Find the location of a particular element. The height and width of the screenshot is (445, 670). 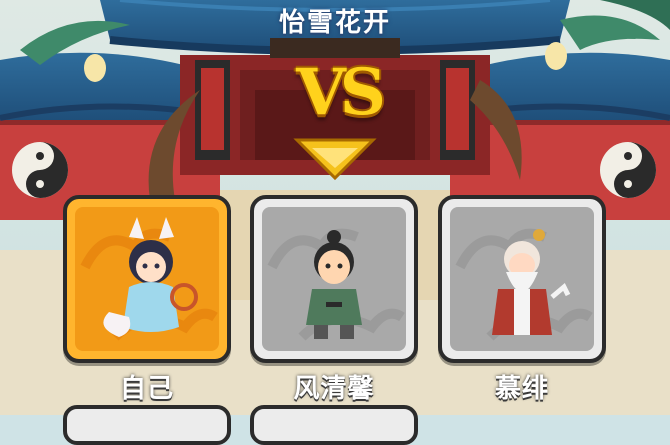

character-card-mufei is located at coordinates (522, 279).